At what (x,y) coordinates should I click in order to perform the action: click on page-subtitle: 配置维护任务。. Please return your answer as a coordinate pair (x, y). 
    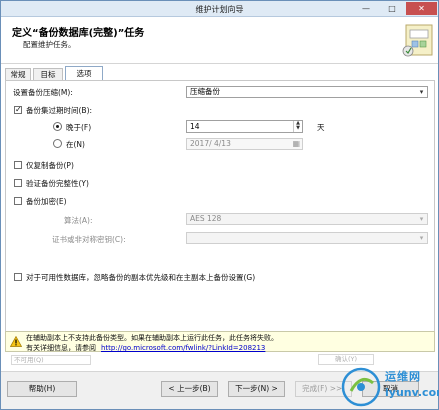
    Looking at the image, I should click on (49, 44).